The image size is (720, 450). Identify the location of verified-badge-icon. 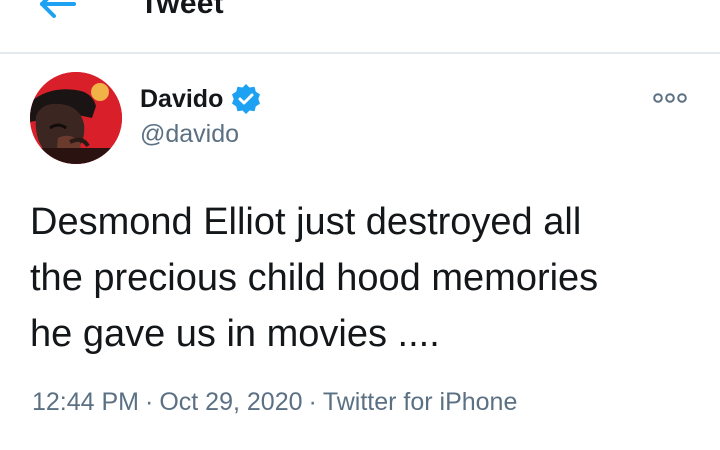
(246, 99).